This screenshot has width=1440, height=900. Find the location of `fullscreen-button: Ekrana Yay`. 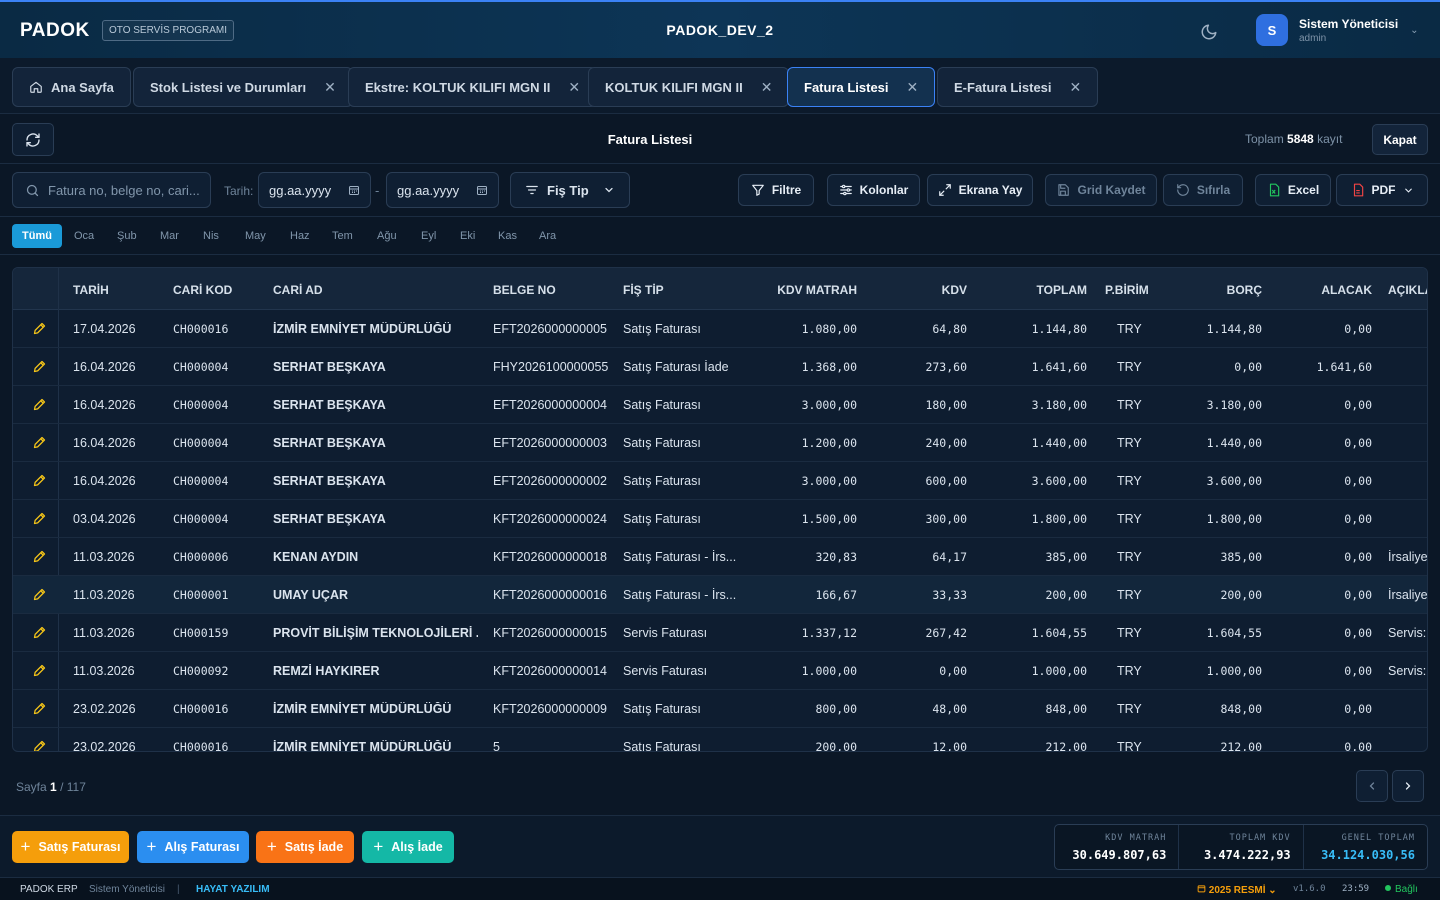

fullscreen-button: Ekrana Yay is located at coordinates (980, 190).